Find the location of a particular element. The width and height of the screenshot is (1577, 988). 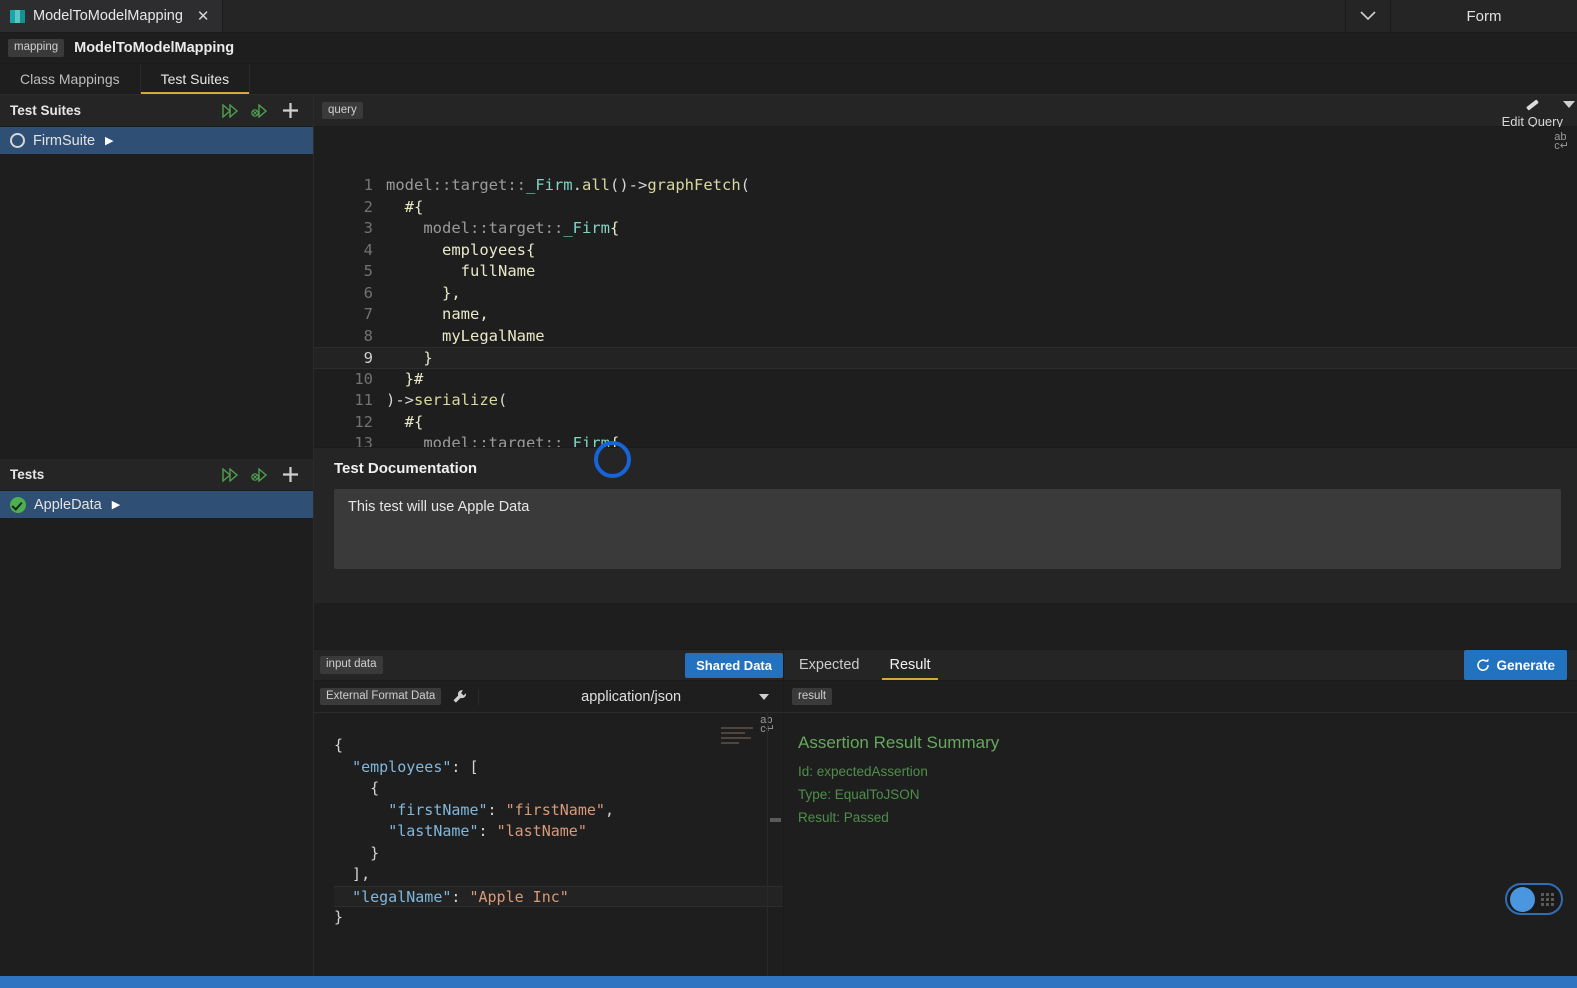

test-name: AppleData is located at coordinates (68, 504).